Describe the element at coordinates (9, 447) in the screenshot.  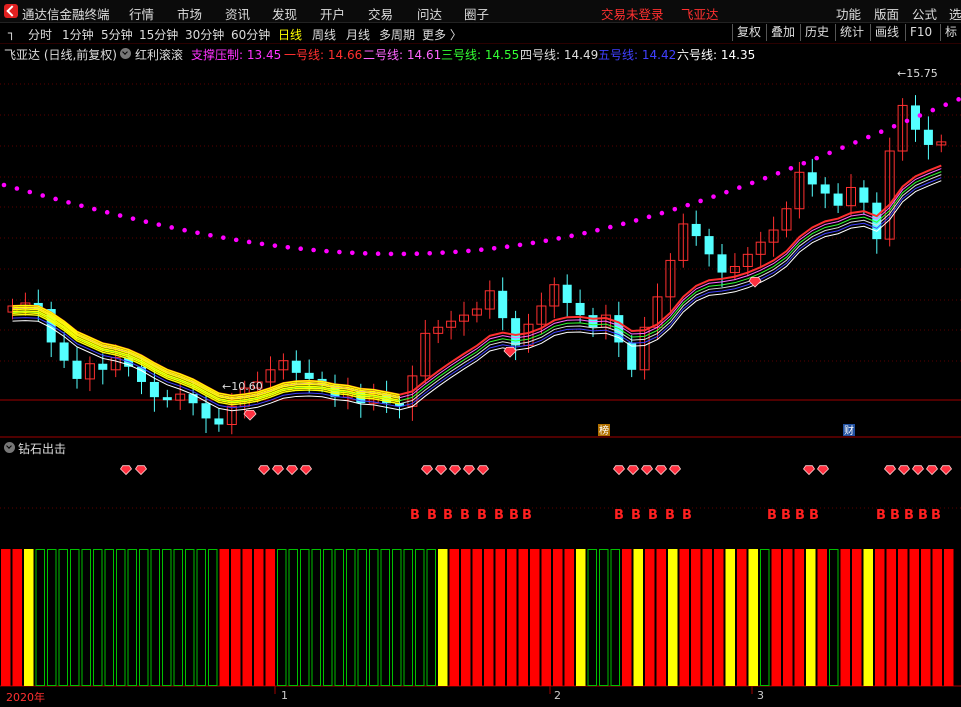
I see `indicator-panel-circle-icon` at that location.